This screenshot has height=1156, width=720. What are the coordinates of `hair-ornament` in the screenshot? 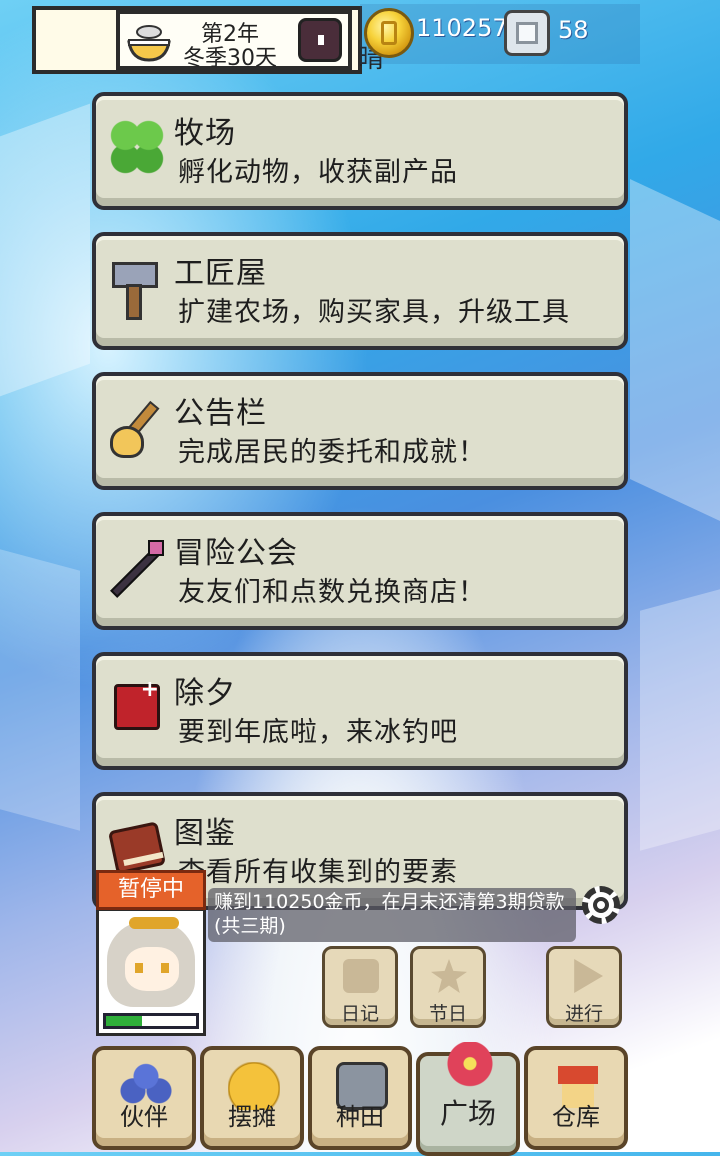 It's located at (154, 923).